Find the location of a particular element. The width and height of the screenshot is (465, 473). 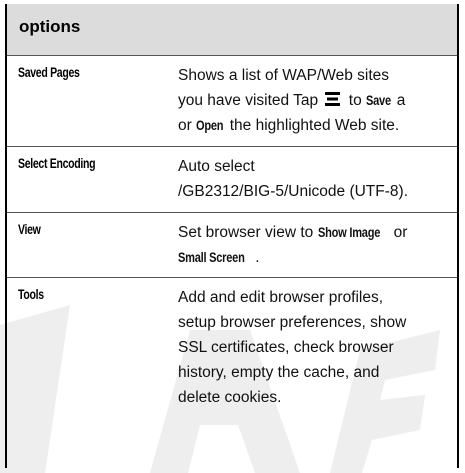

row-term: Tools is located at coordinates (31, 294).